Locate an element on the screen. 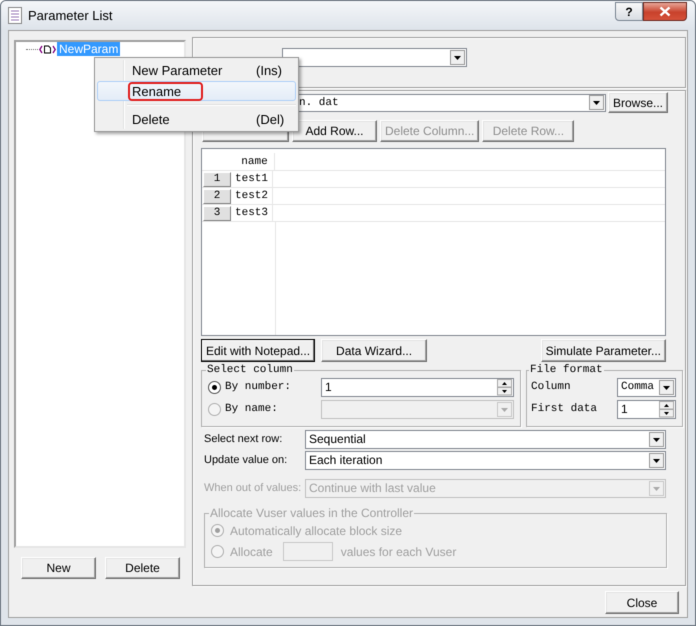 Image resolution: width=696 pixels, height=626 pixels. field-label: Column is located at coordinates (551, 387).